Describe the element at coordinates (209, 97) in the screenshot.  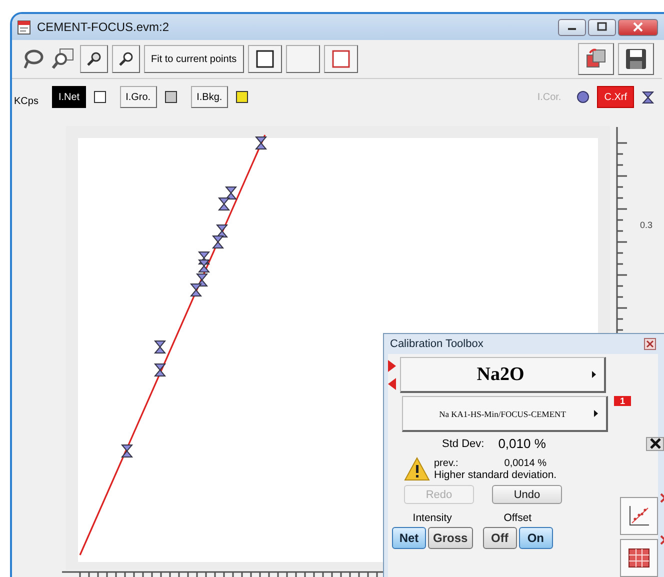
I see `series-toggle: I.Bkg.` at that location.